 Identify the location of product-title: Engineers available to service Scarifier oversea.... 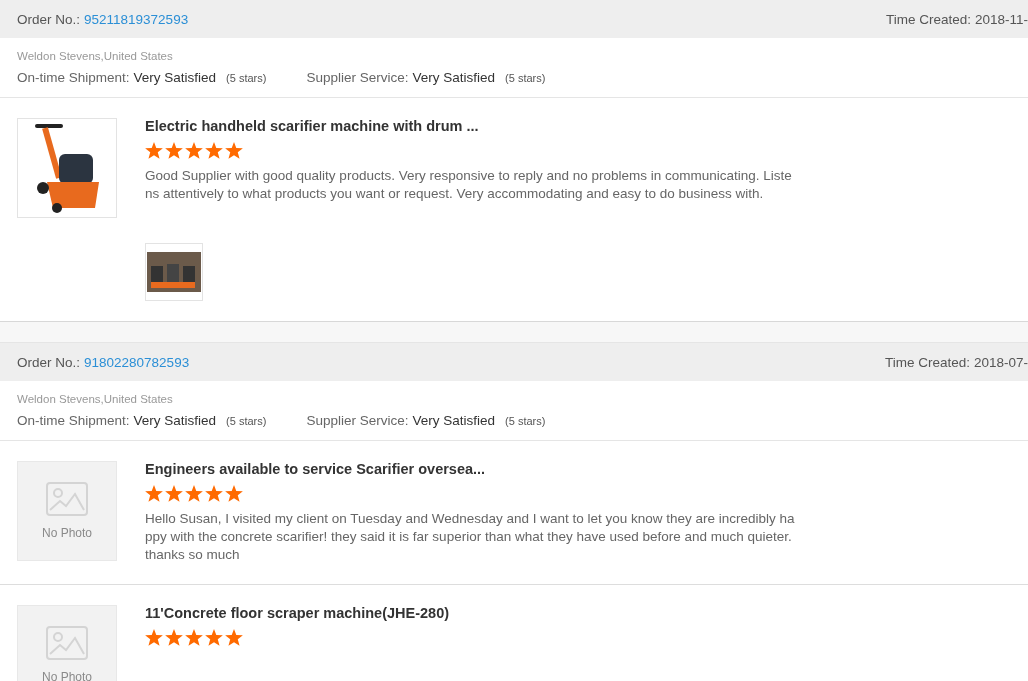
(470, 469).